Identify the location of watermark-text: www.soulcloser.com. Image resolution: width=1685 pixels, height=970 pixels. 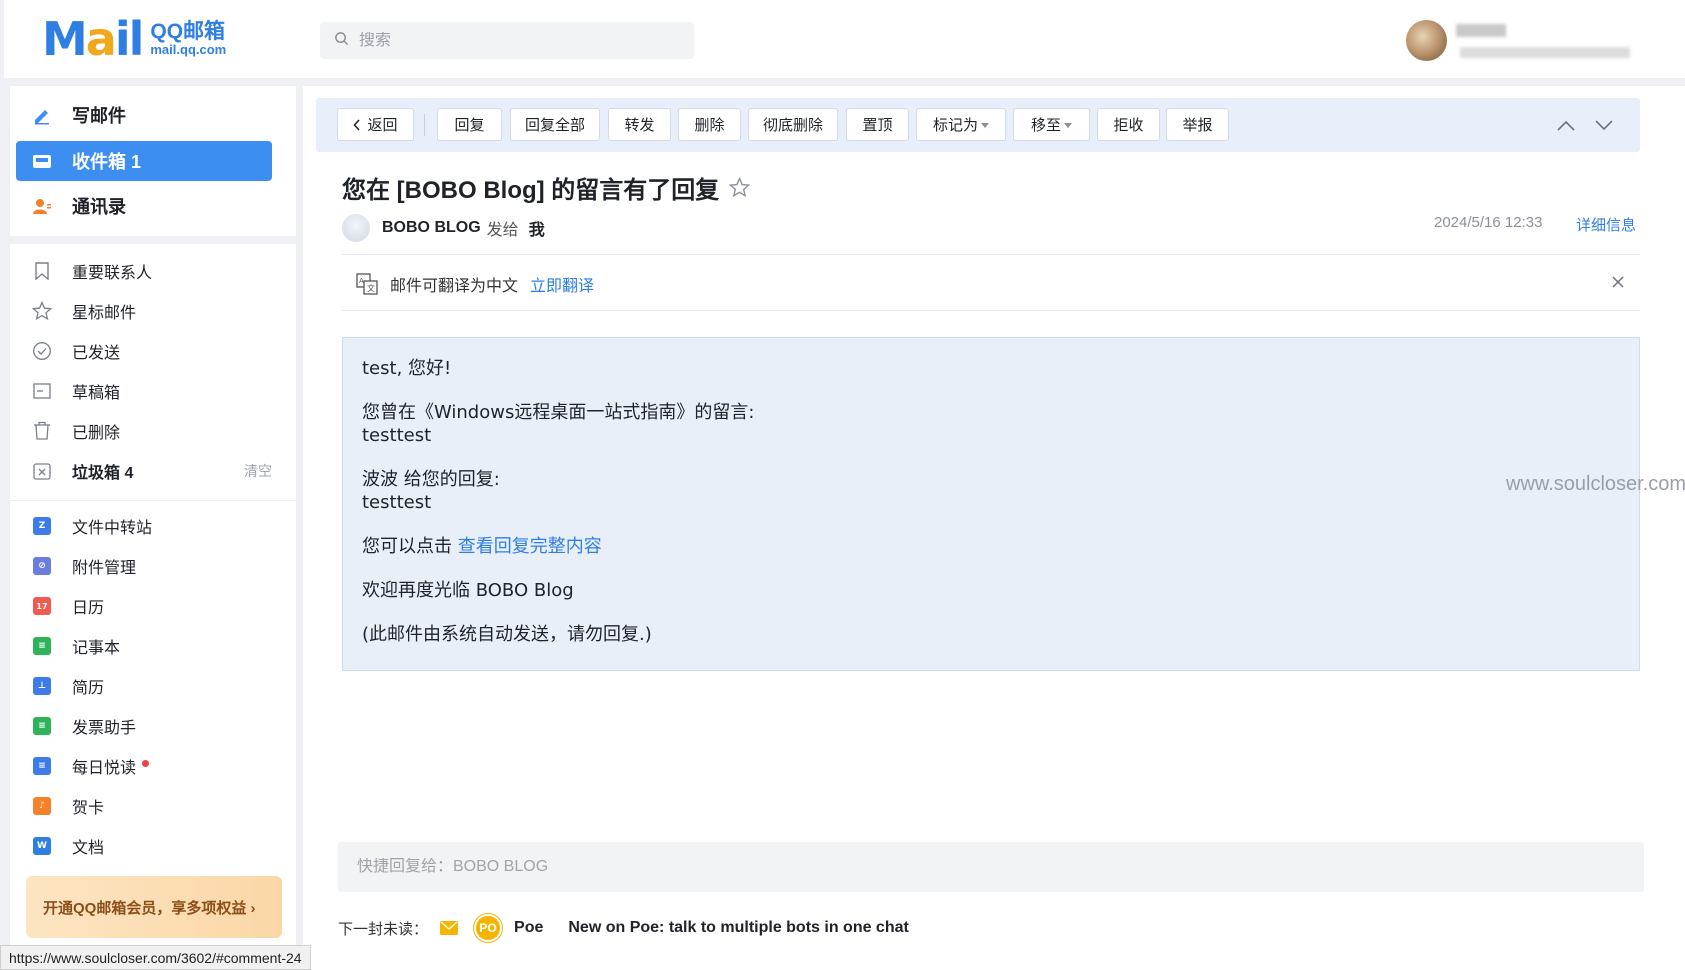
(1595, 484).